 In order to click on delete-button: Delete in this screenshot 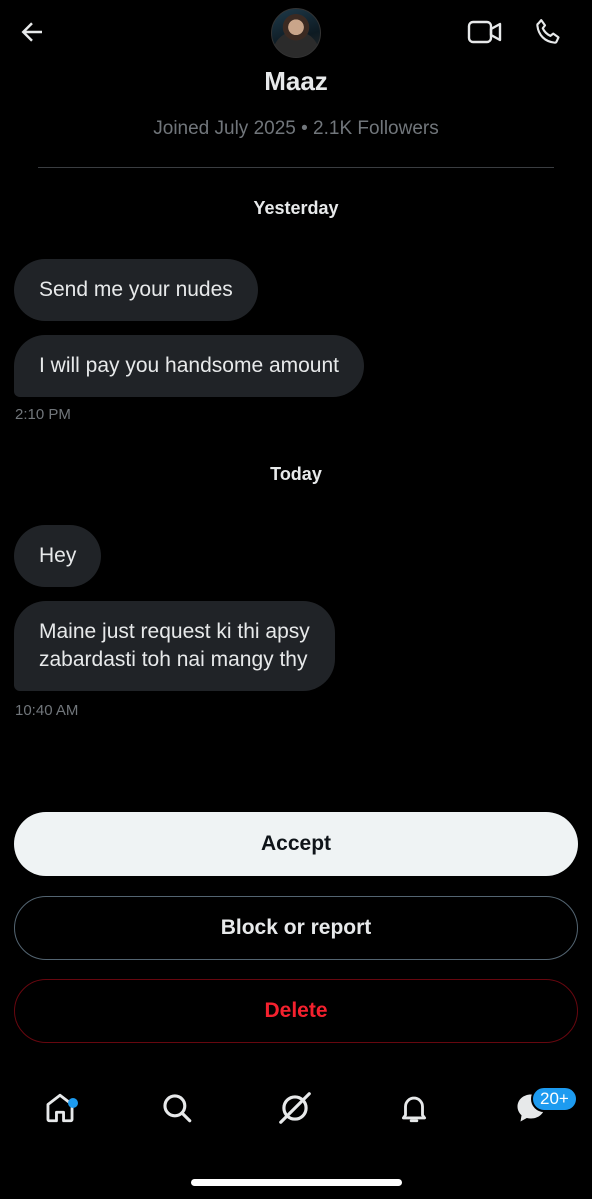, I will do `click(296, 1011)`.